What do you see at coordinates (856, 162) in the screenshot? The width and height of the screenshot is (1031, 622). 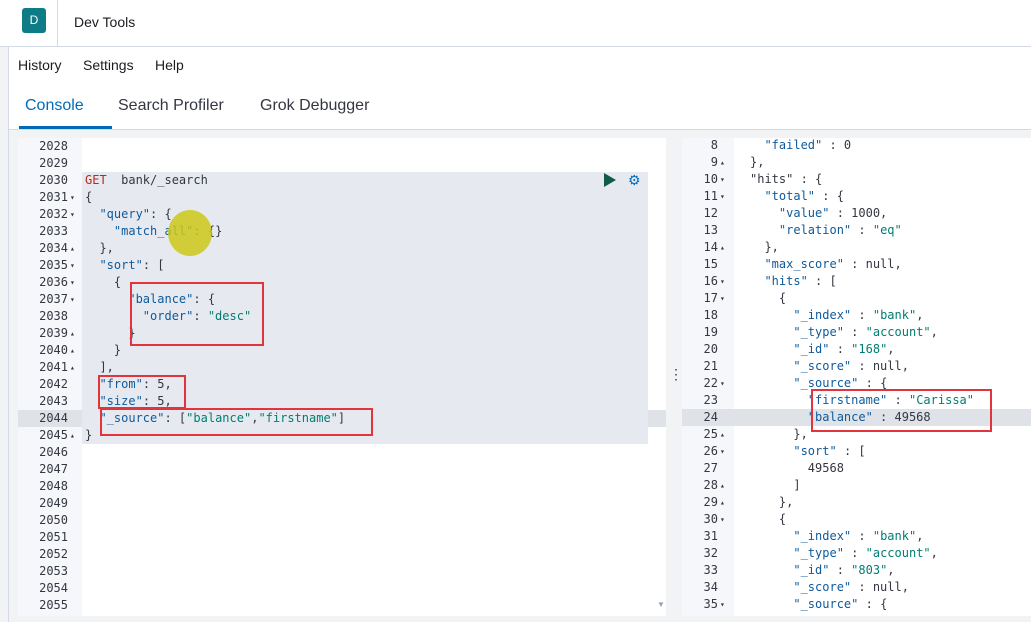 I see `code-line: 9 ▴},` at bounding box center [856, 162].